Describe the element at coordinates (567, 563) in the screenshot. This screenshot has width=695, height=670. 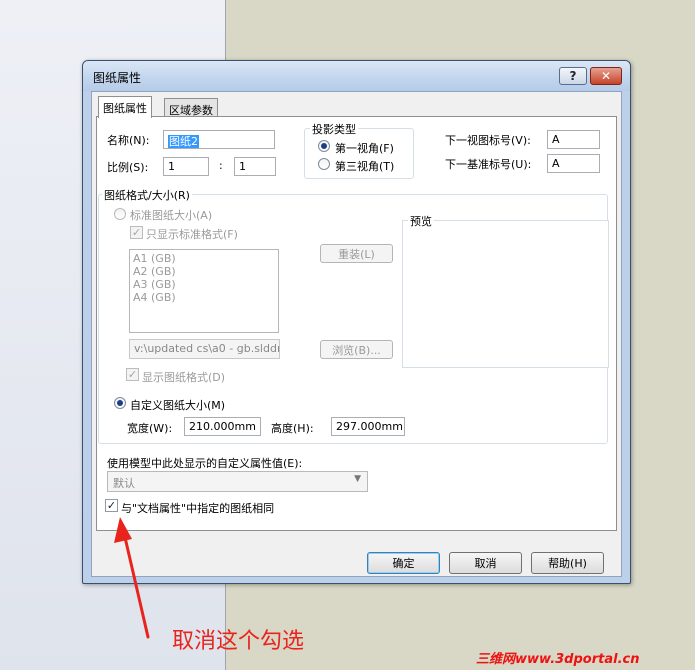
I see `help-button: 帮助(H)` at that location.